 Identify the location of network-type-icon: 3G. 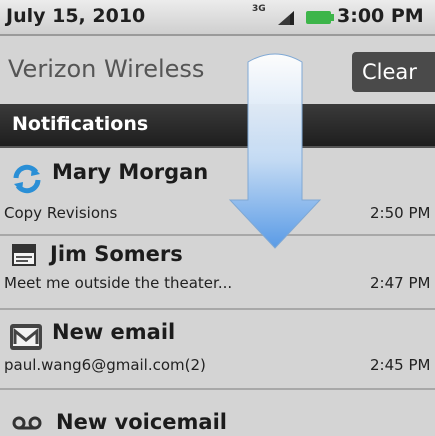
(259, 9).